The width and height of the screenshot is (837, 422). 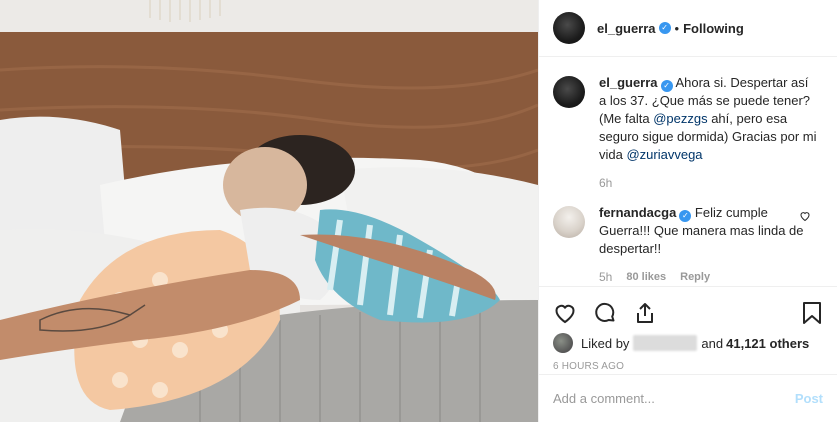 I want to click on bookmark-icon, so click(x=812, y=313).